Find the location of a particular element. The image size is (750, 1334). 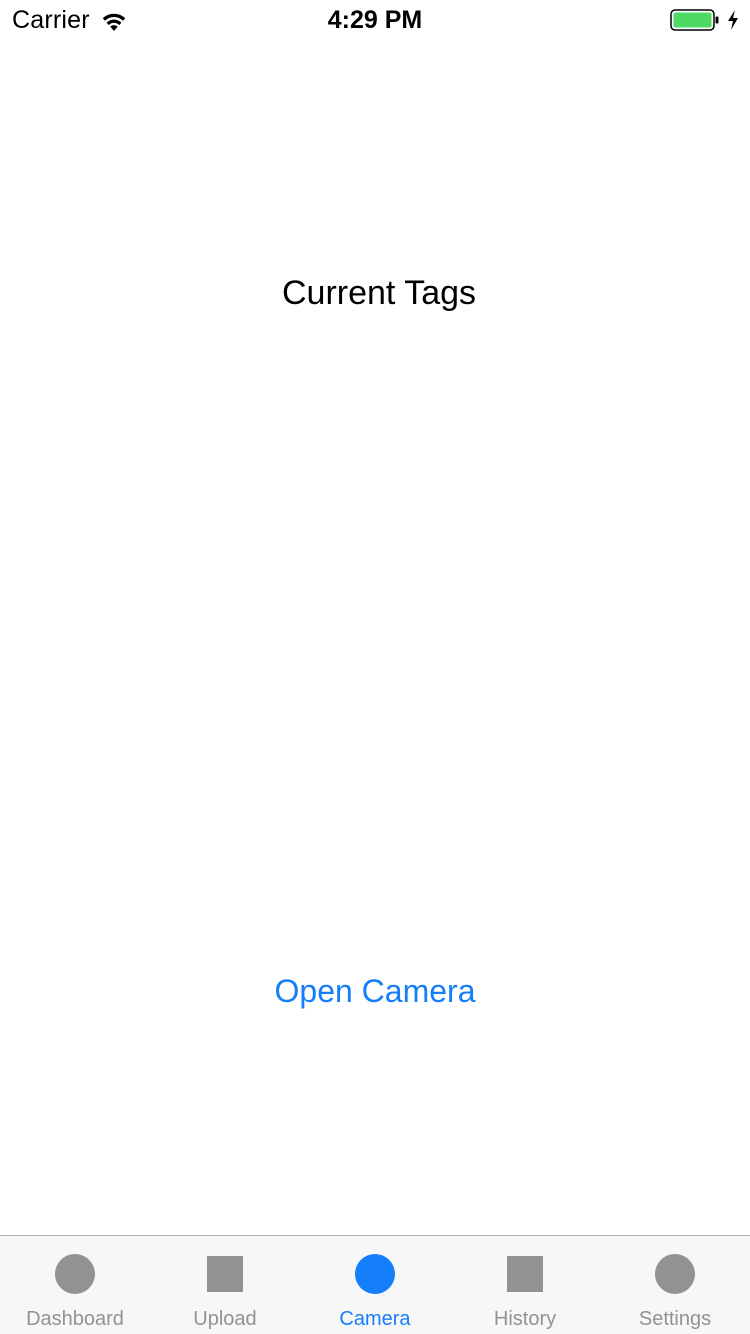

status-right is located at coordinates (705, 20).